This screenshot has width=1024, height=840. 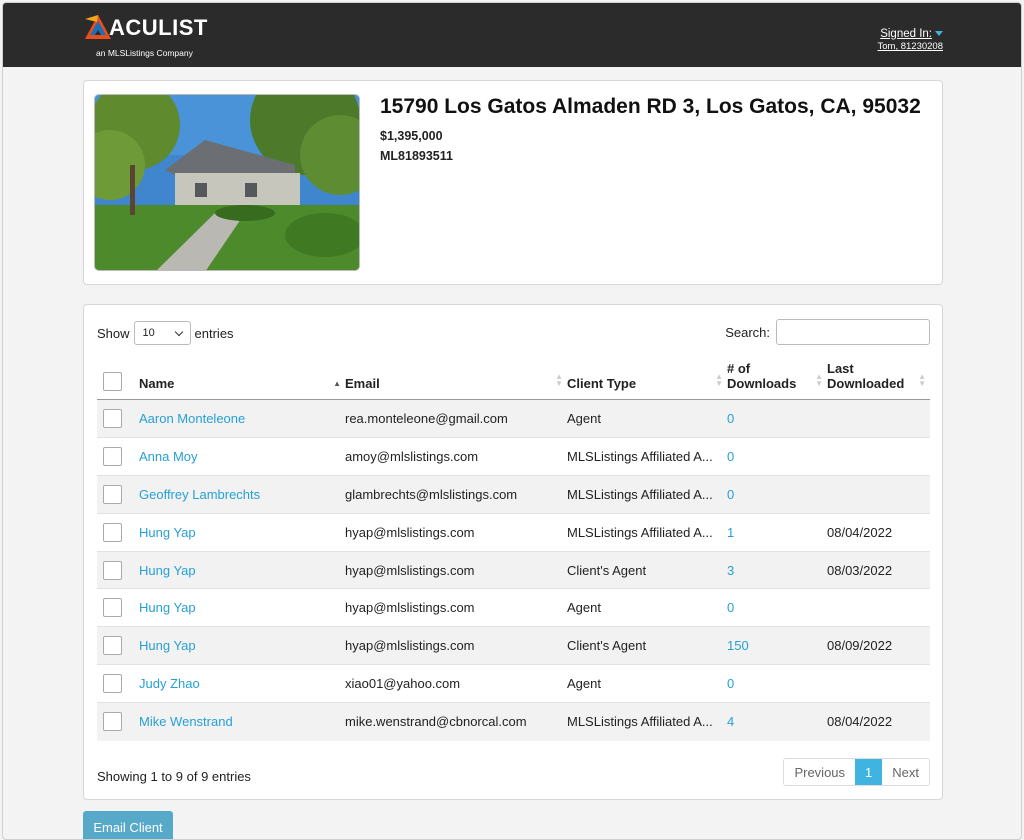 What do you see at coordinates (866, 376) in the screenshot?
I see `column-header-label: Last Downloaded` at bounding box center [866, 376].